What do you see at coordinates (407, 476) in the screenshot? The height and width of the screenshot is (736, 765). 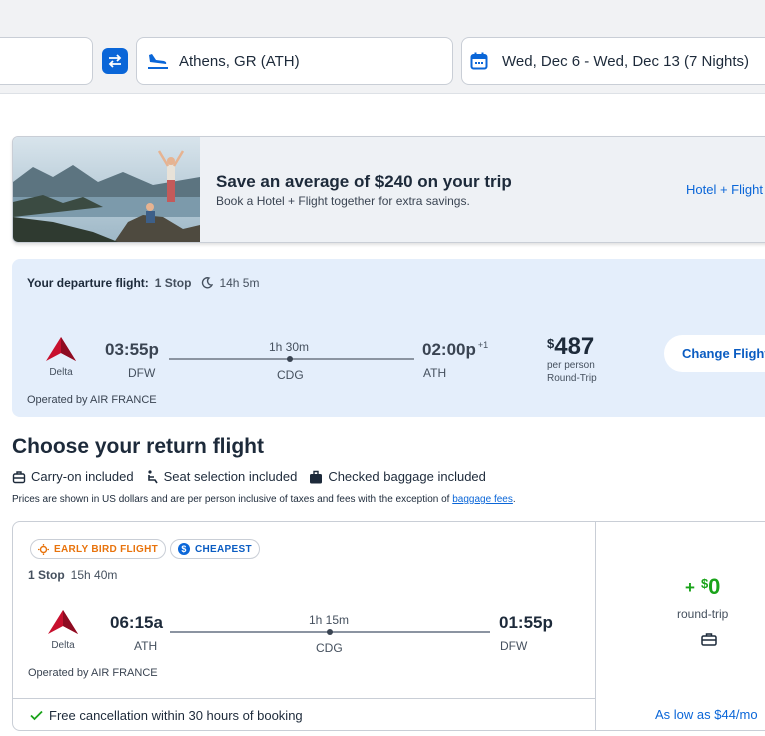 I see `amenity-checked-label: Checked baggage included` at bounding box center [407, 476].